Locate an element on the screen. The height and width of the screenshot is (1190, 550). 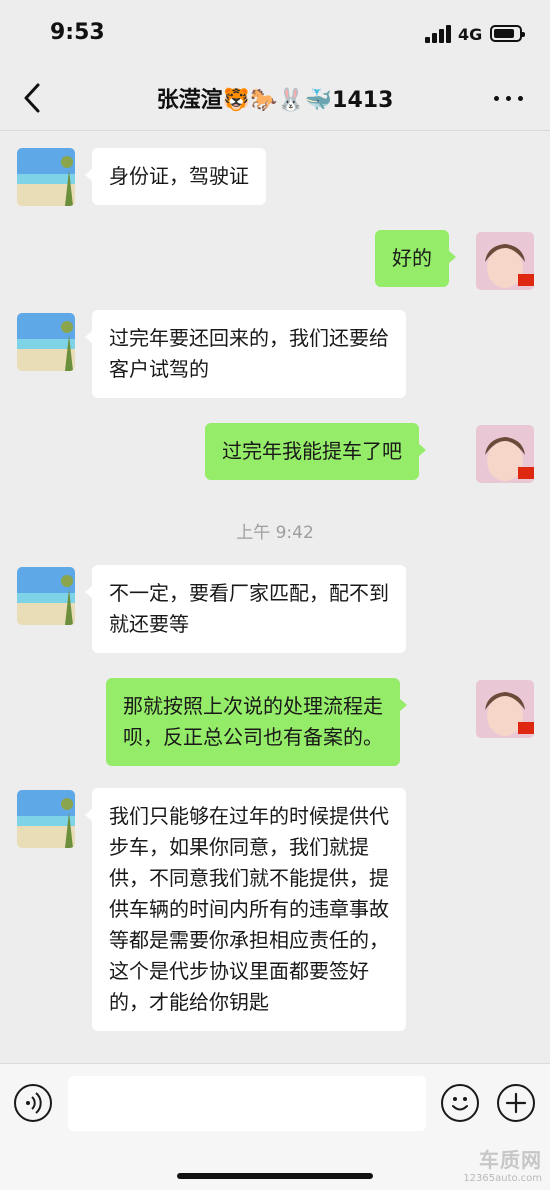
plus-button is located at coordinates (516, 1103).